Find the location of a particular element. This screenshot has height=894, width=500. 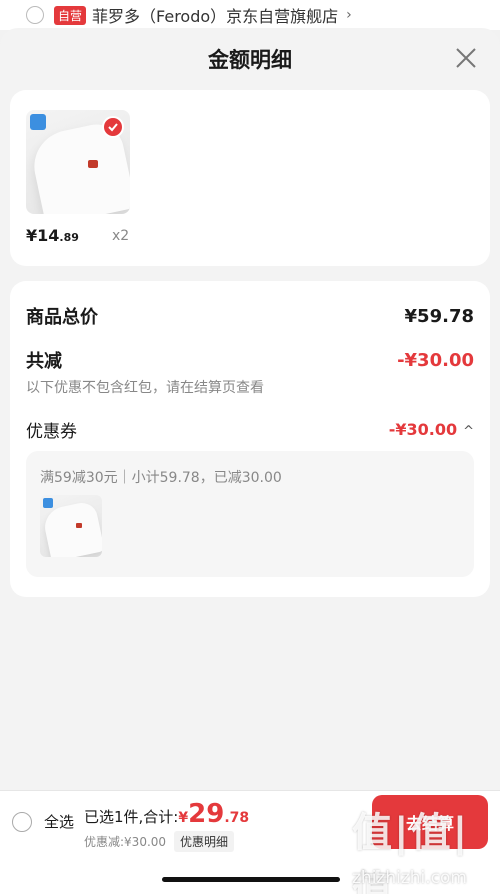

coupon-value: -¥30.00 is located at coordinates (423, 429).